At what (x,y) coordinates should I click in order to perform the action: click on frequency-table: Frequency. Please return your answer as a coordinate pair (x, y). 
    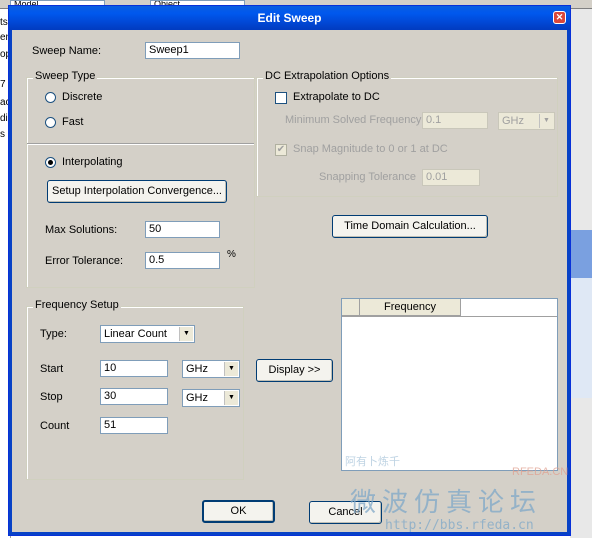
    Looking at the image, I should click on (449, 384).